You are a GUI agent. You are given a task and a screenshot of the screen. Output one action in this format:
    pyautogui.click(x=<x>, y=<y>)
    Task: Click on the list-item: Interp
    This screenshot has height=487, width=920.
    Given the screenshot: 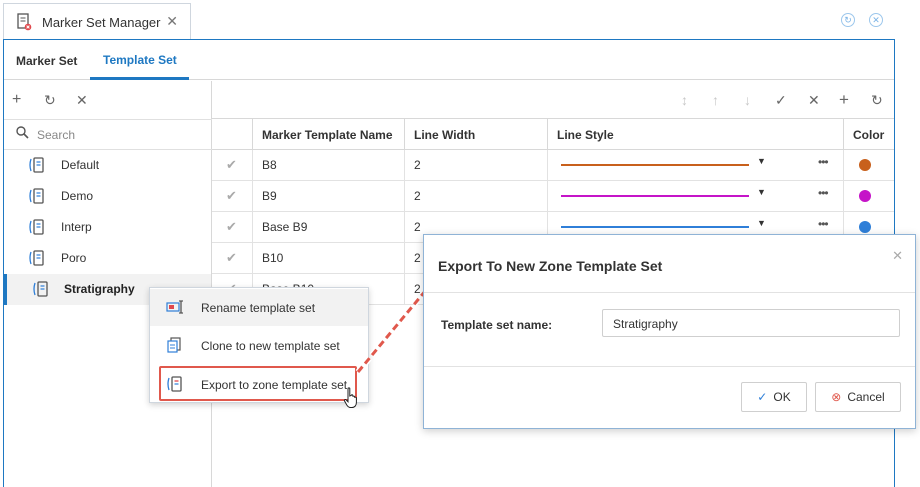 What is the action you would take?
    pyautogui.click(x=107, y=227)
    